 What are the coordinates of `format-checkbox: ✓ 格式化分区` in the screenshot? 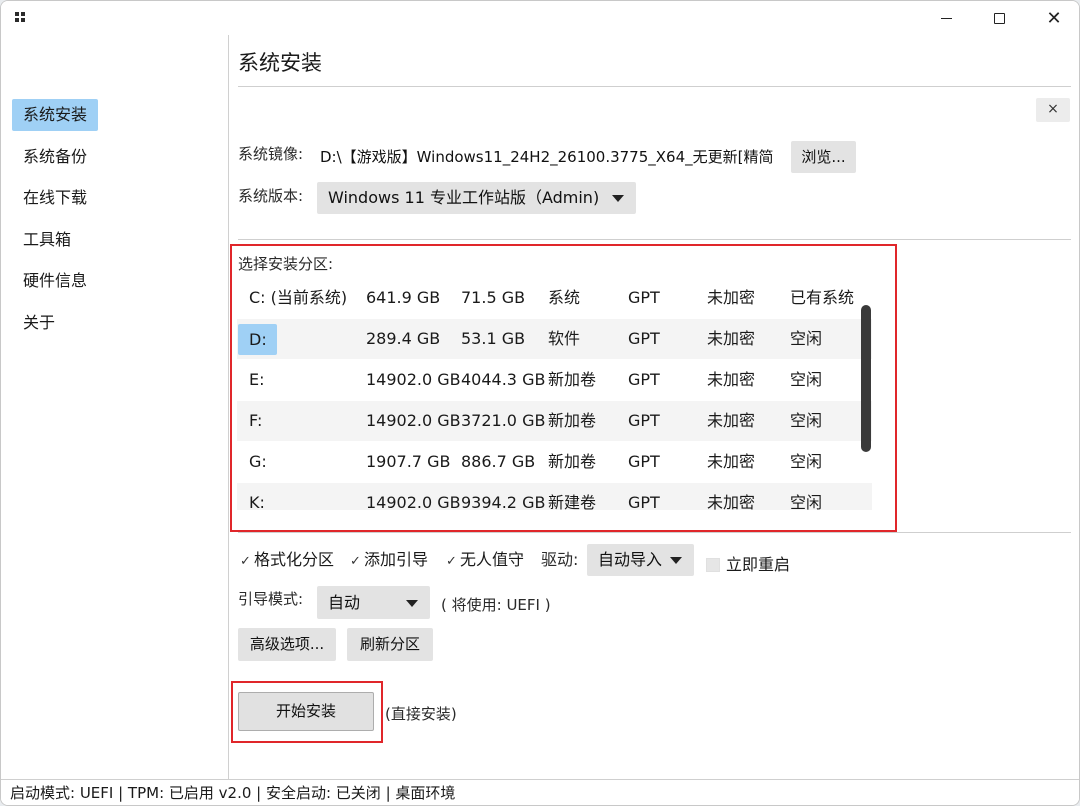 It's located at (287, 558).